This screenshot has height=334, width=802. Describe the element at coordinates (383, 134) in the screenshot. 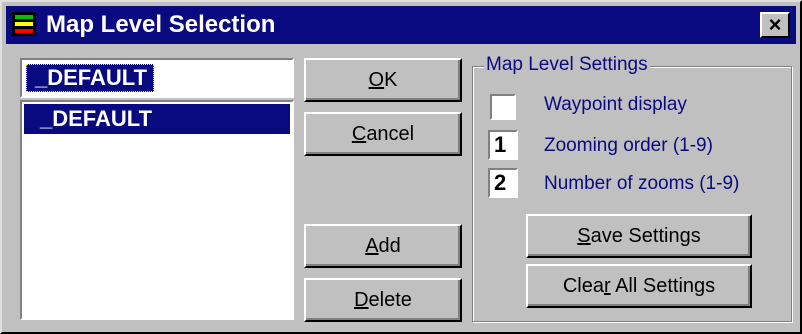

I see `cancel-button: Cancel` at that location.